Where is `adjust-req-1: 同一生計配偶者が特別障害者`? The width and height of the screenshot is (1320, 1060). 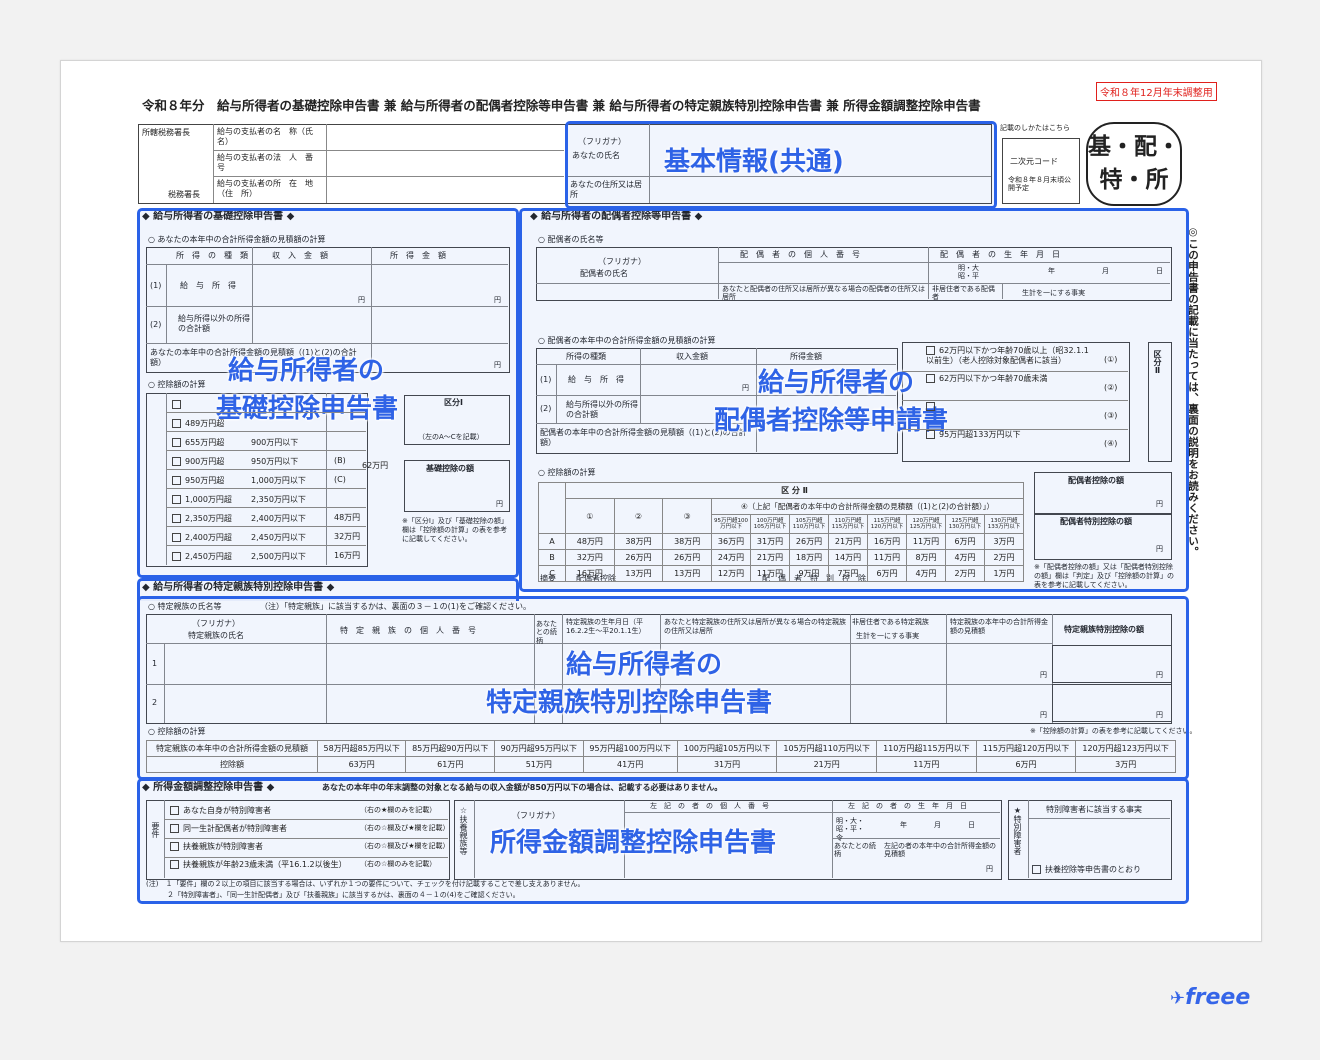
adjust-req-1: 同一生計配偶者が特別障害者 is located at coordinates (228, 828).